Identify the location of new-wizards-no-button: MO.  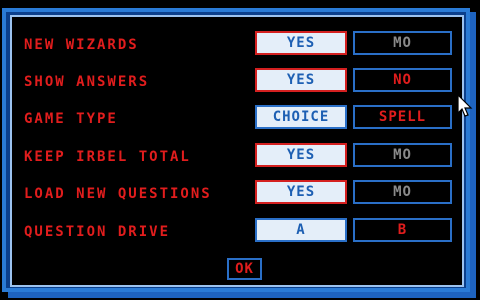
(402, 43).